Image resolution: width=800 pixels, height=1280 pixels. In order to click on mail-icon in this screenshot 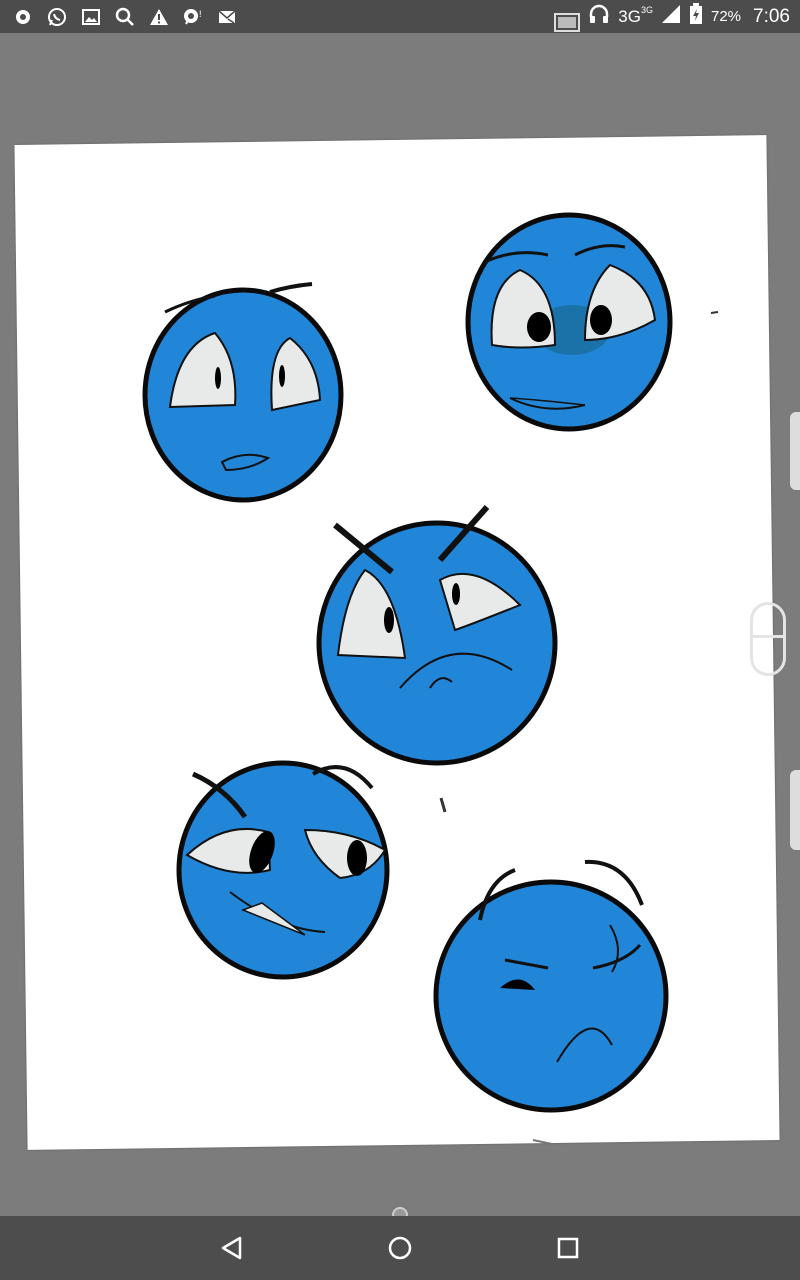, I will do `click(227, 17)`.